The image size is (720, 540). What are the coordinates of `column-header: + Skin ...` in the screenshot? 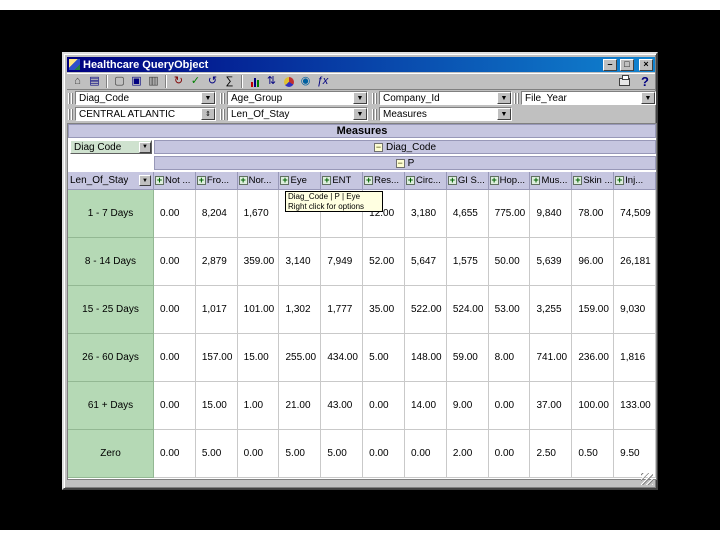 It's located at (593, 181).